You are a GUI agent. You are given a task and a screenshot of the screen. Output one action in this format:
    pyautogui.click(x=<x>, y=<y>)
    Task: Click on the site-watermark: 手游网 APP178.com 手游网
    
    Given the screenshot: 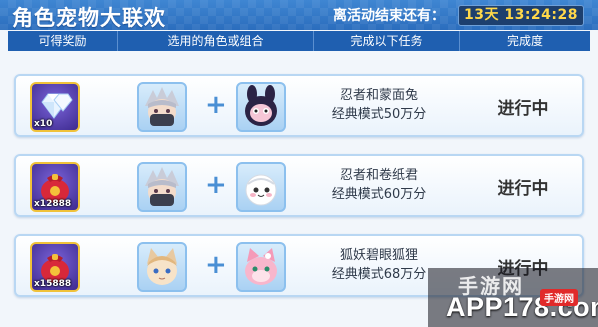 What is the action you would take?
    pyautogui.click(x=513, y=297)
    